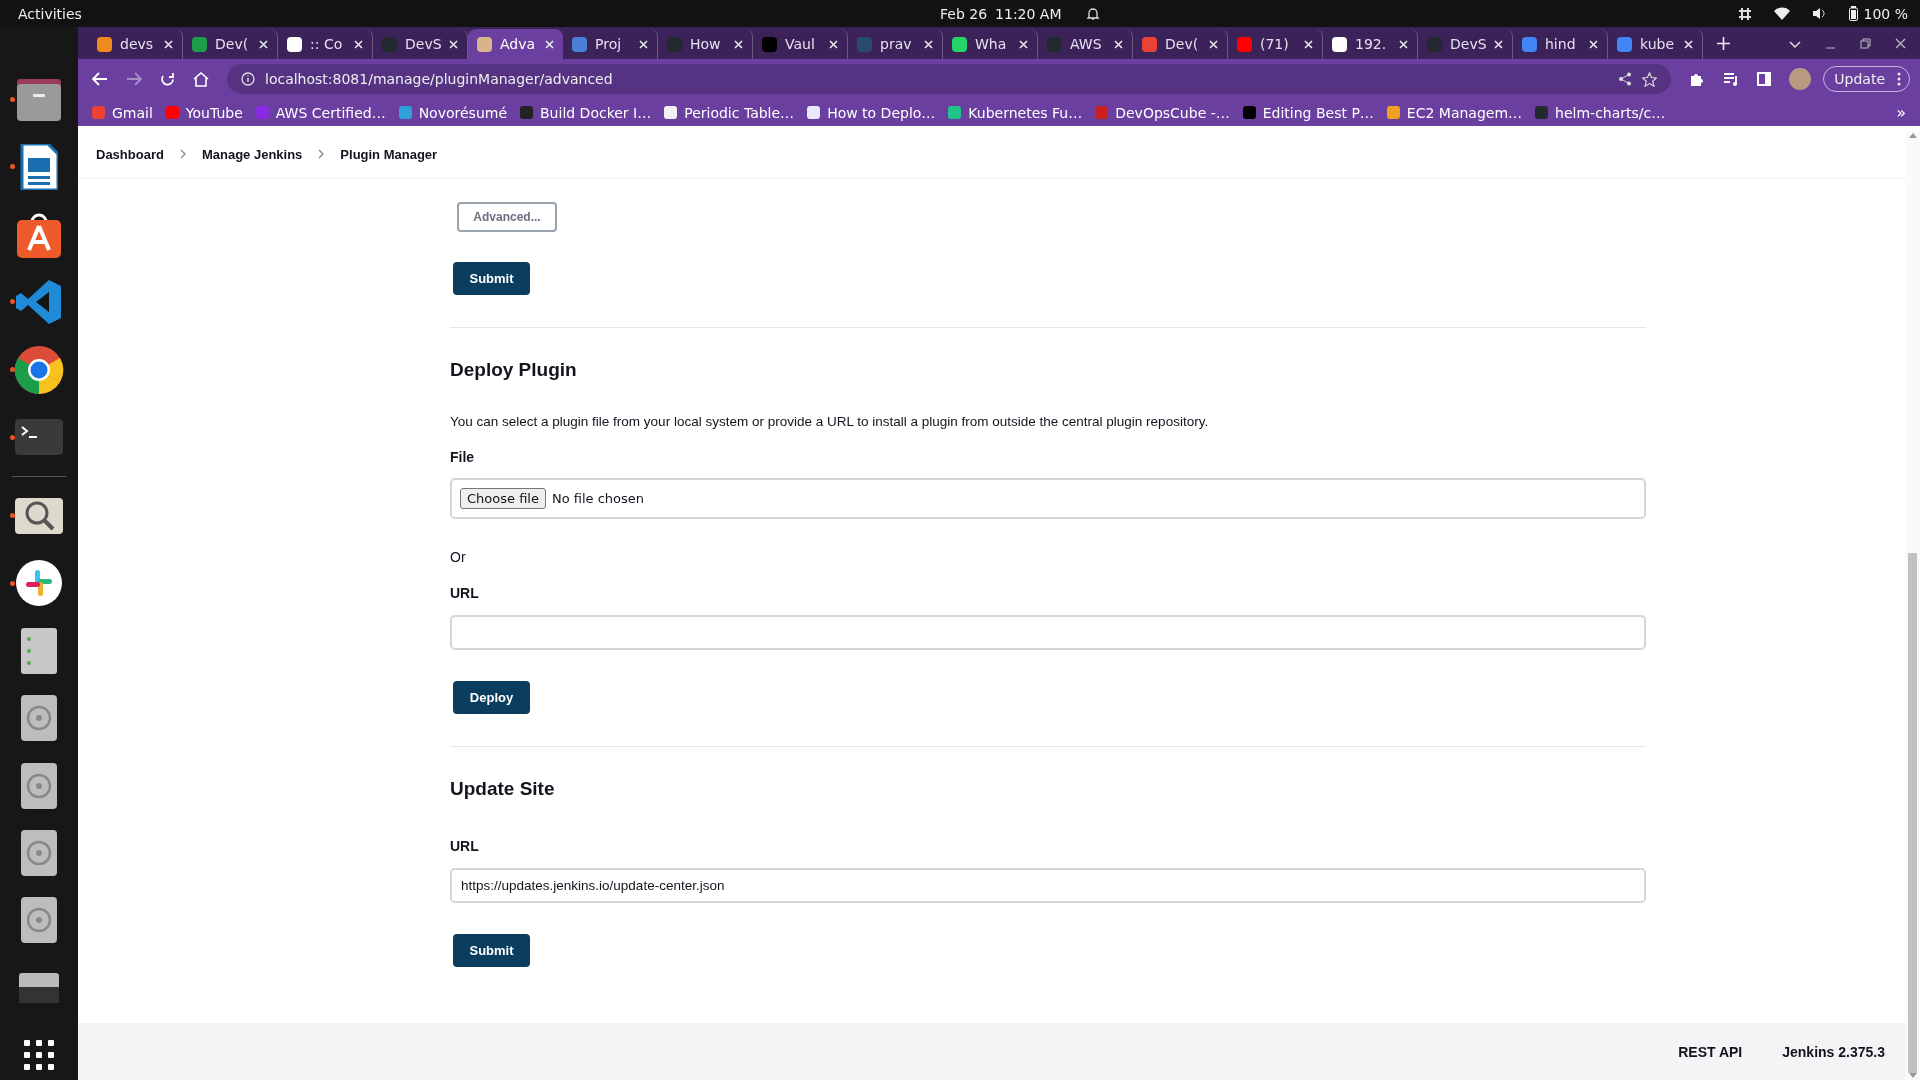 The height and width of the screenshot is (1080, 1920). Describe the element at coordinates (829, 421) in the screenshot. I see `section-description: You can select a plugin file from your local system or provide a URL to install a plugin from outside the central plugin repository.` at that location.